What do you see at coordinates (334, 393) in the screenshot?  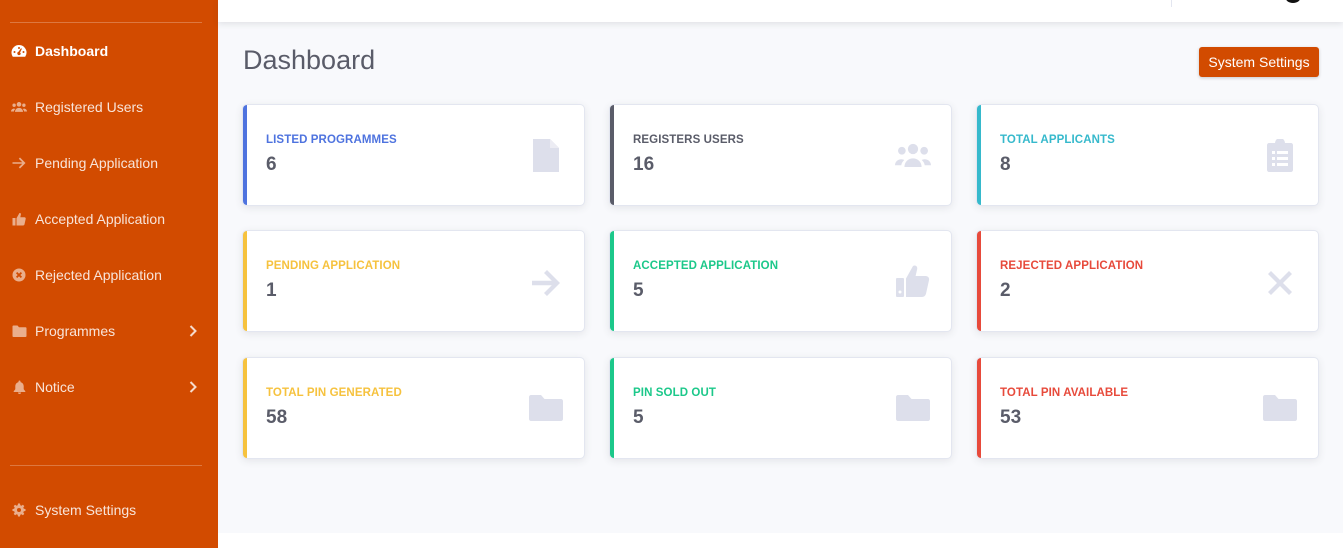 I see `card-label: TOTAL PIN GENERATED` at bounding box center [334, 393].